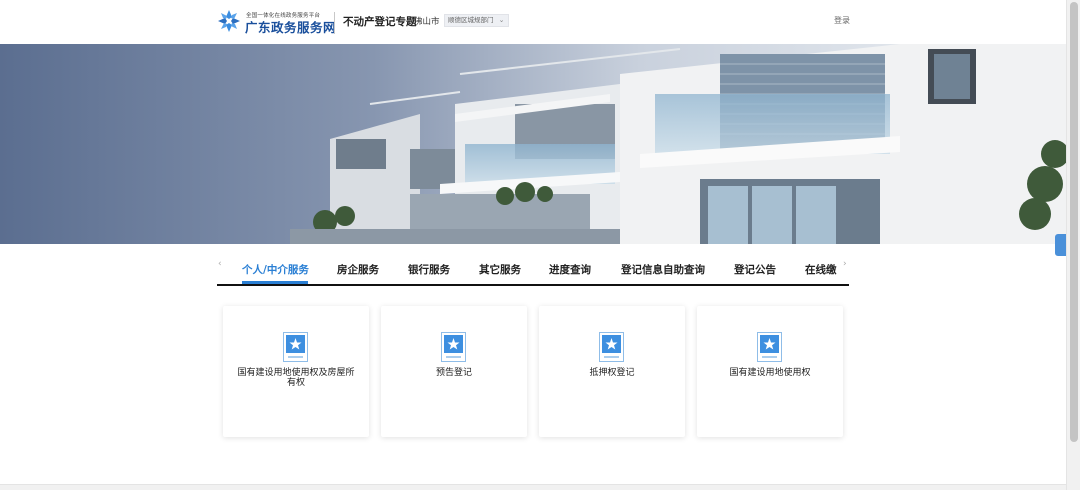 The image size is (1080, 490). Describe the element at coordinates (229, 21) in the screenshot. I see `guangdong-logo-icon` at that location.